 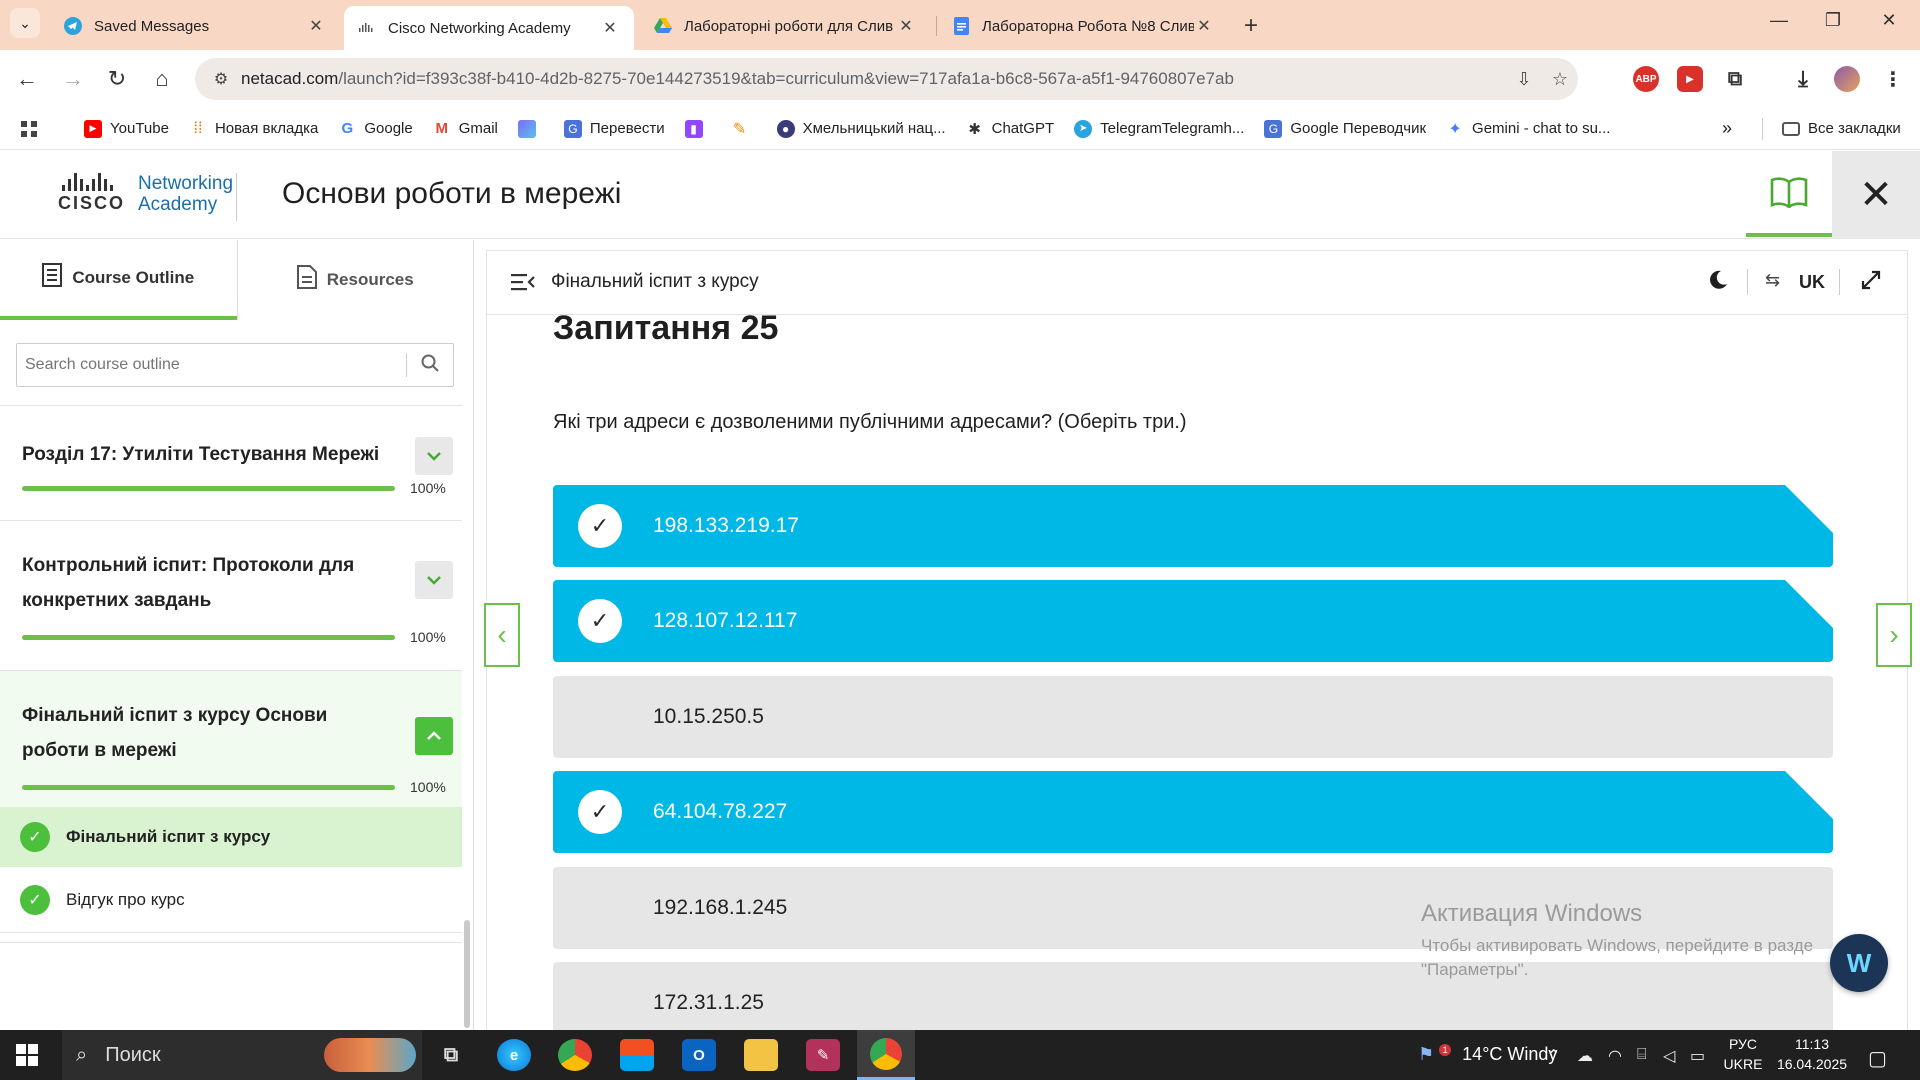 I want to click on show-hidden-icons: ⌃, so click(x=1553, y=1056).